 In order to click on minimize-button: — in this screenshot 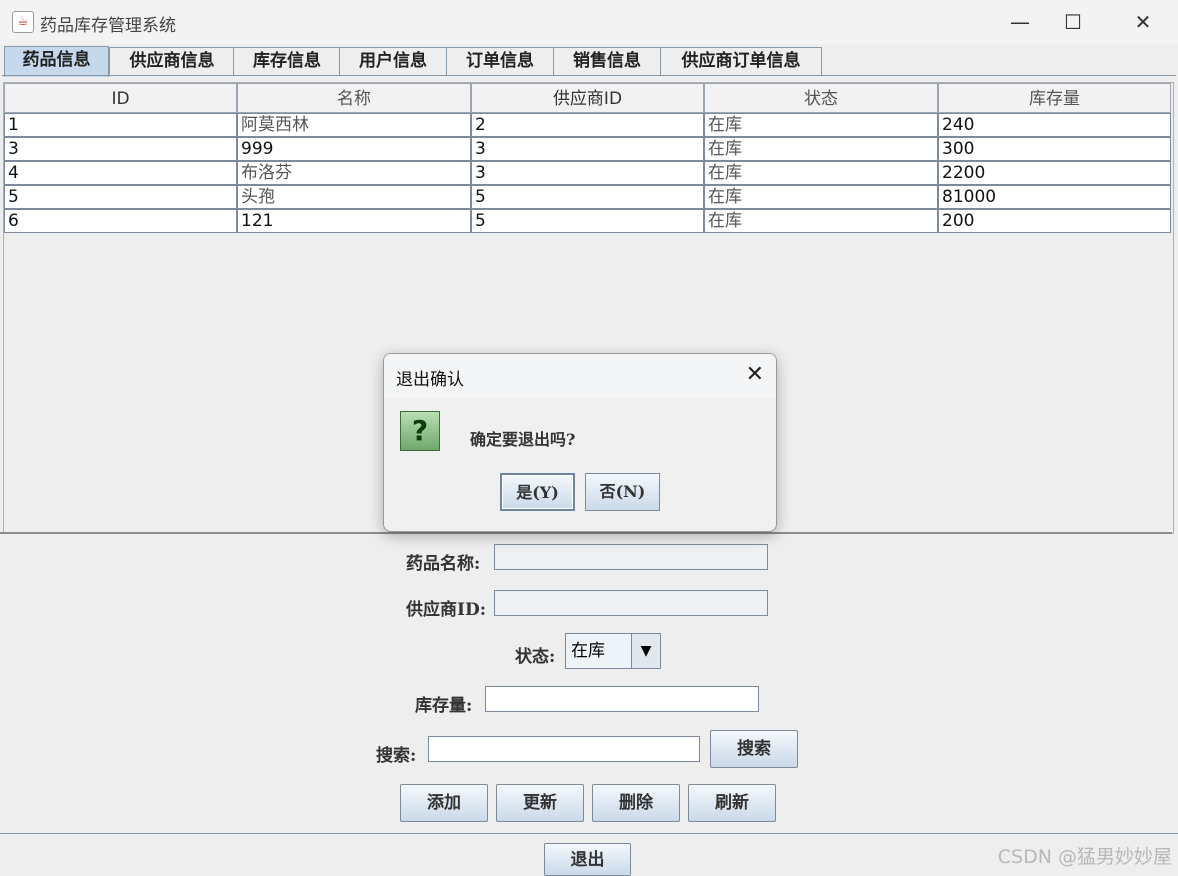, I will do `click(1020, 22)`.